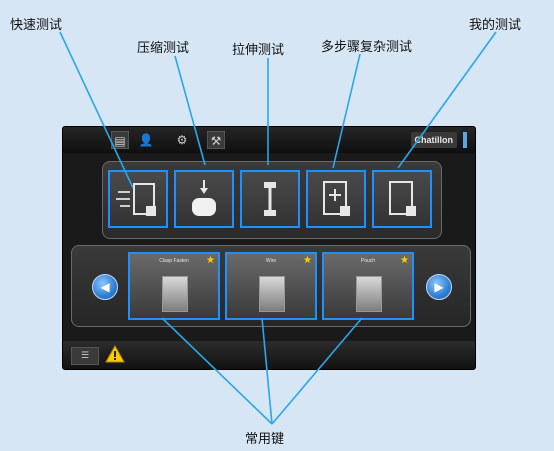 The height and width of the screenshot is (451, 554). I want to click on brand-logo: Chatillon, so click(433, 140).